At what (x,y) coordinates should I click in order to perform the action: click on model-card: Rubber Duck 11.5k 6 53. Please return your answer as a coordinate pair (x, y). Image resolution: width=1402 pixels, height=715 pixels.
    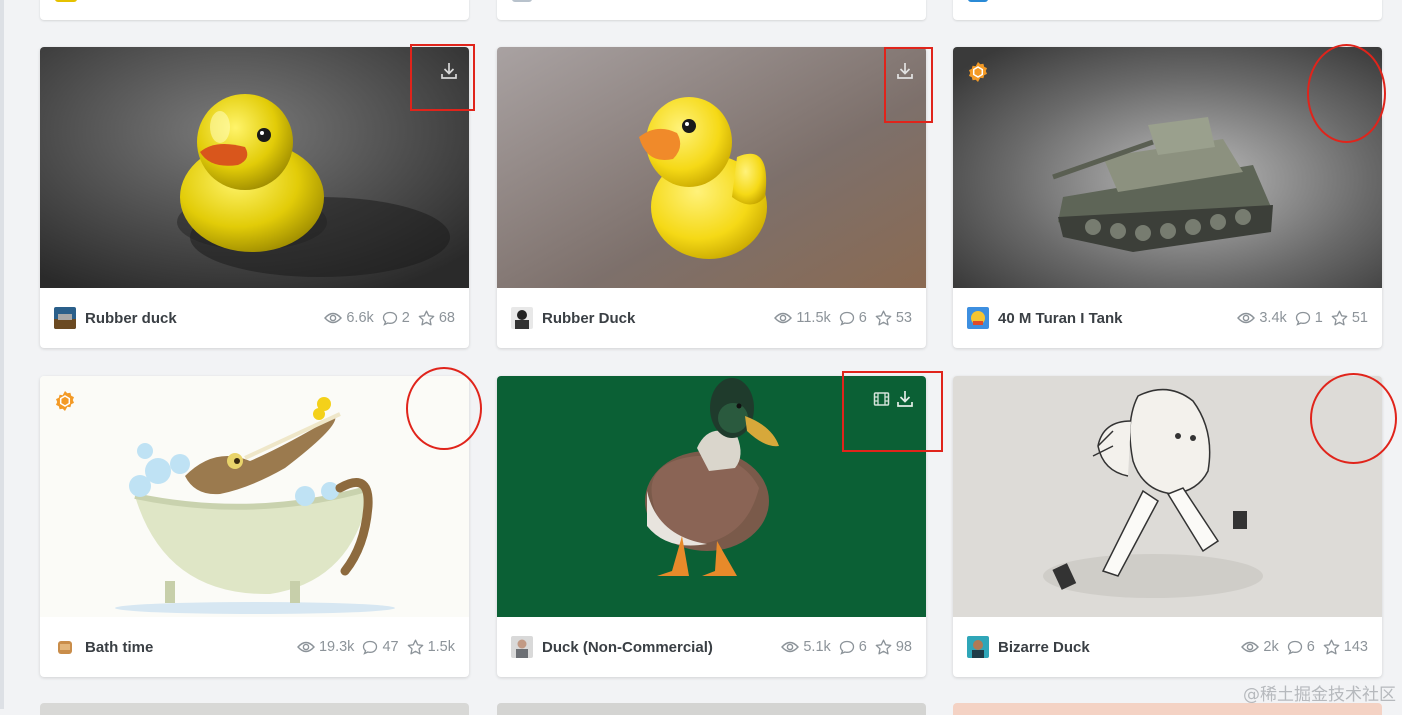
    Looking at the image, I should click on (711, 197).